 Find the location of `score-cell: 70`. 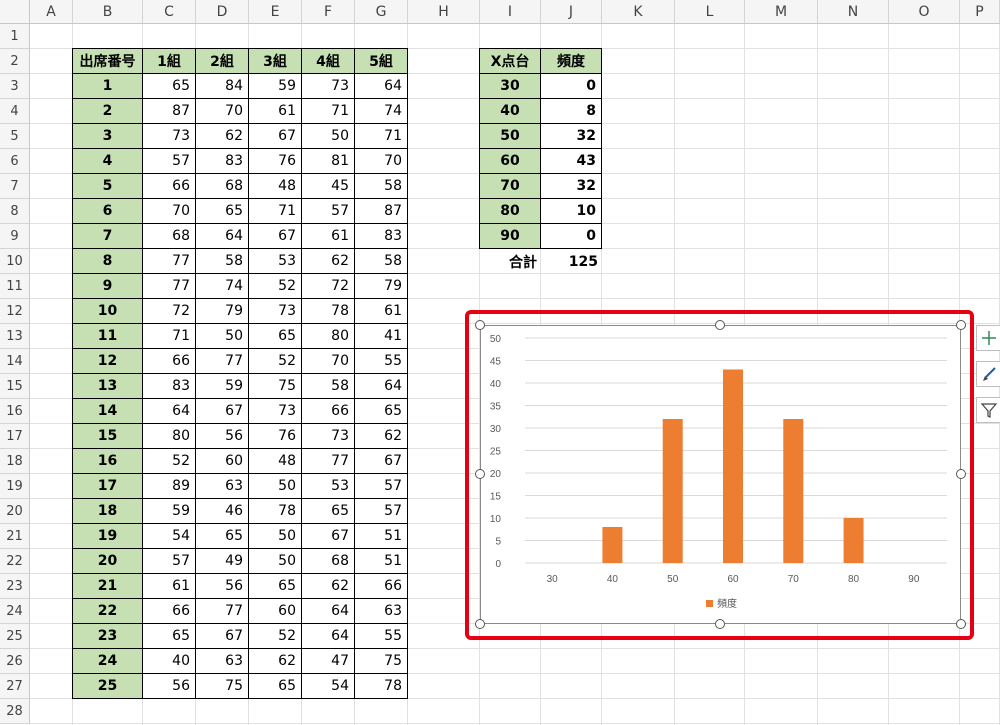

score-cell: 70 is located at coordinates (381, 161).